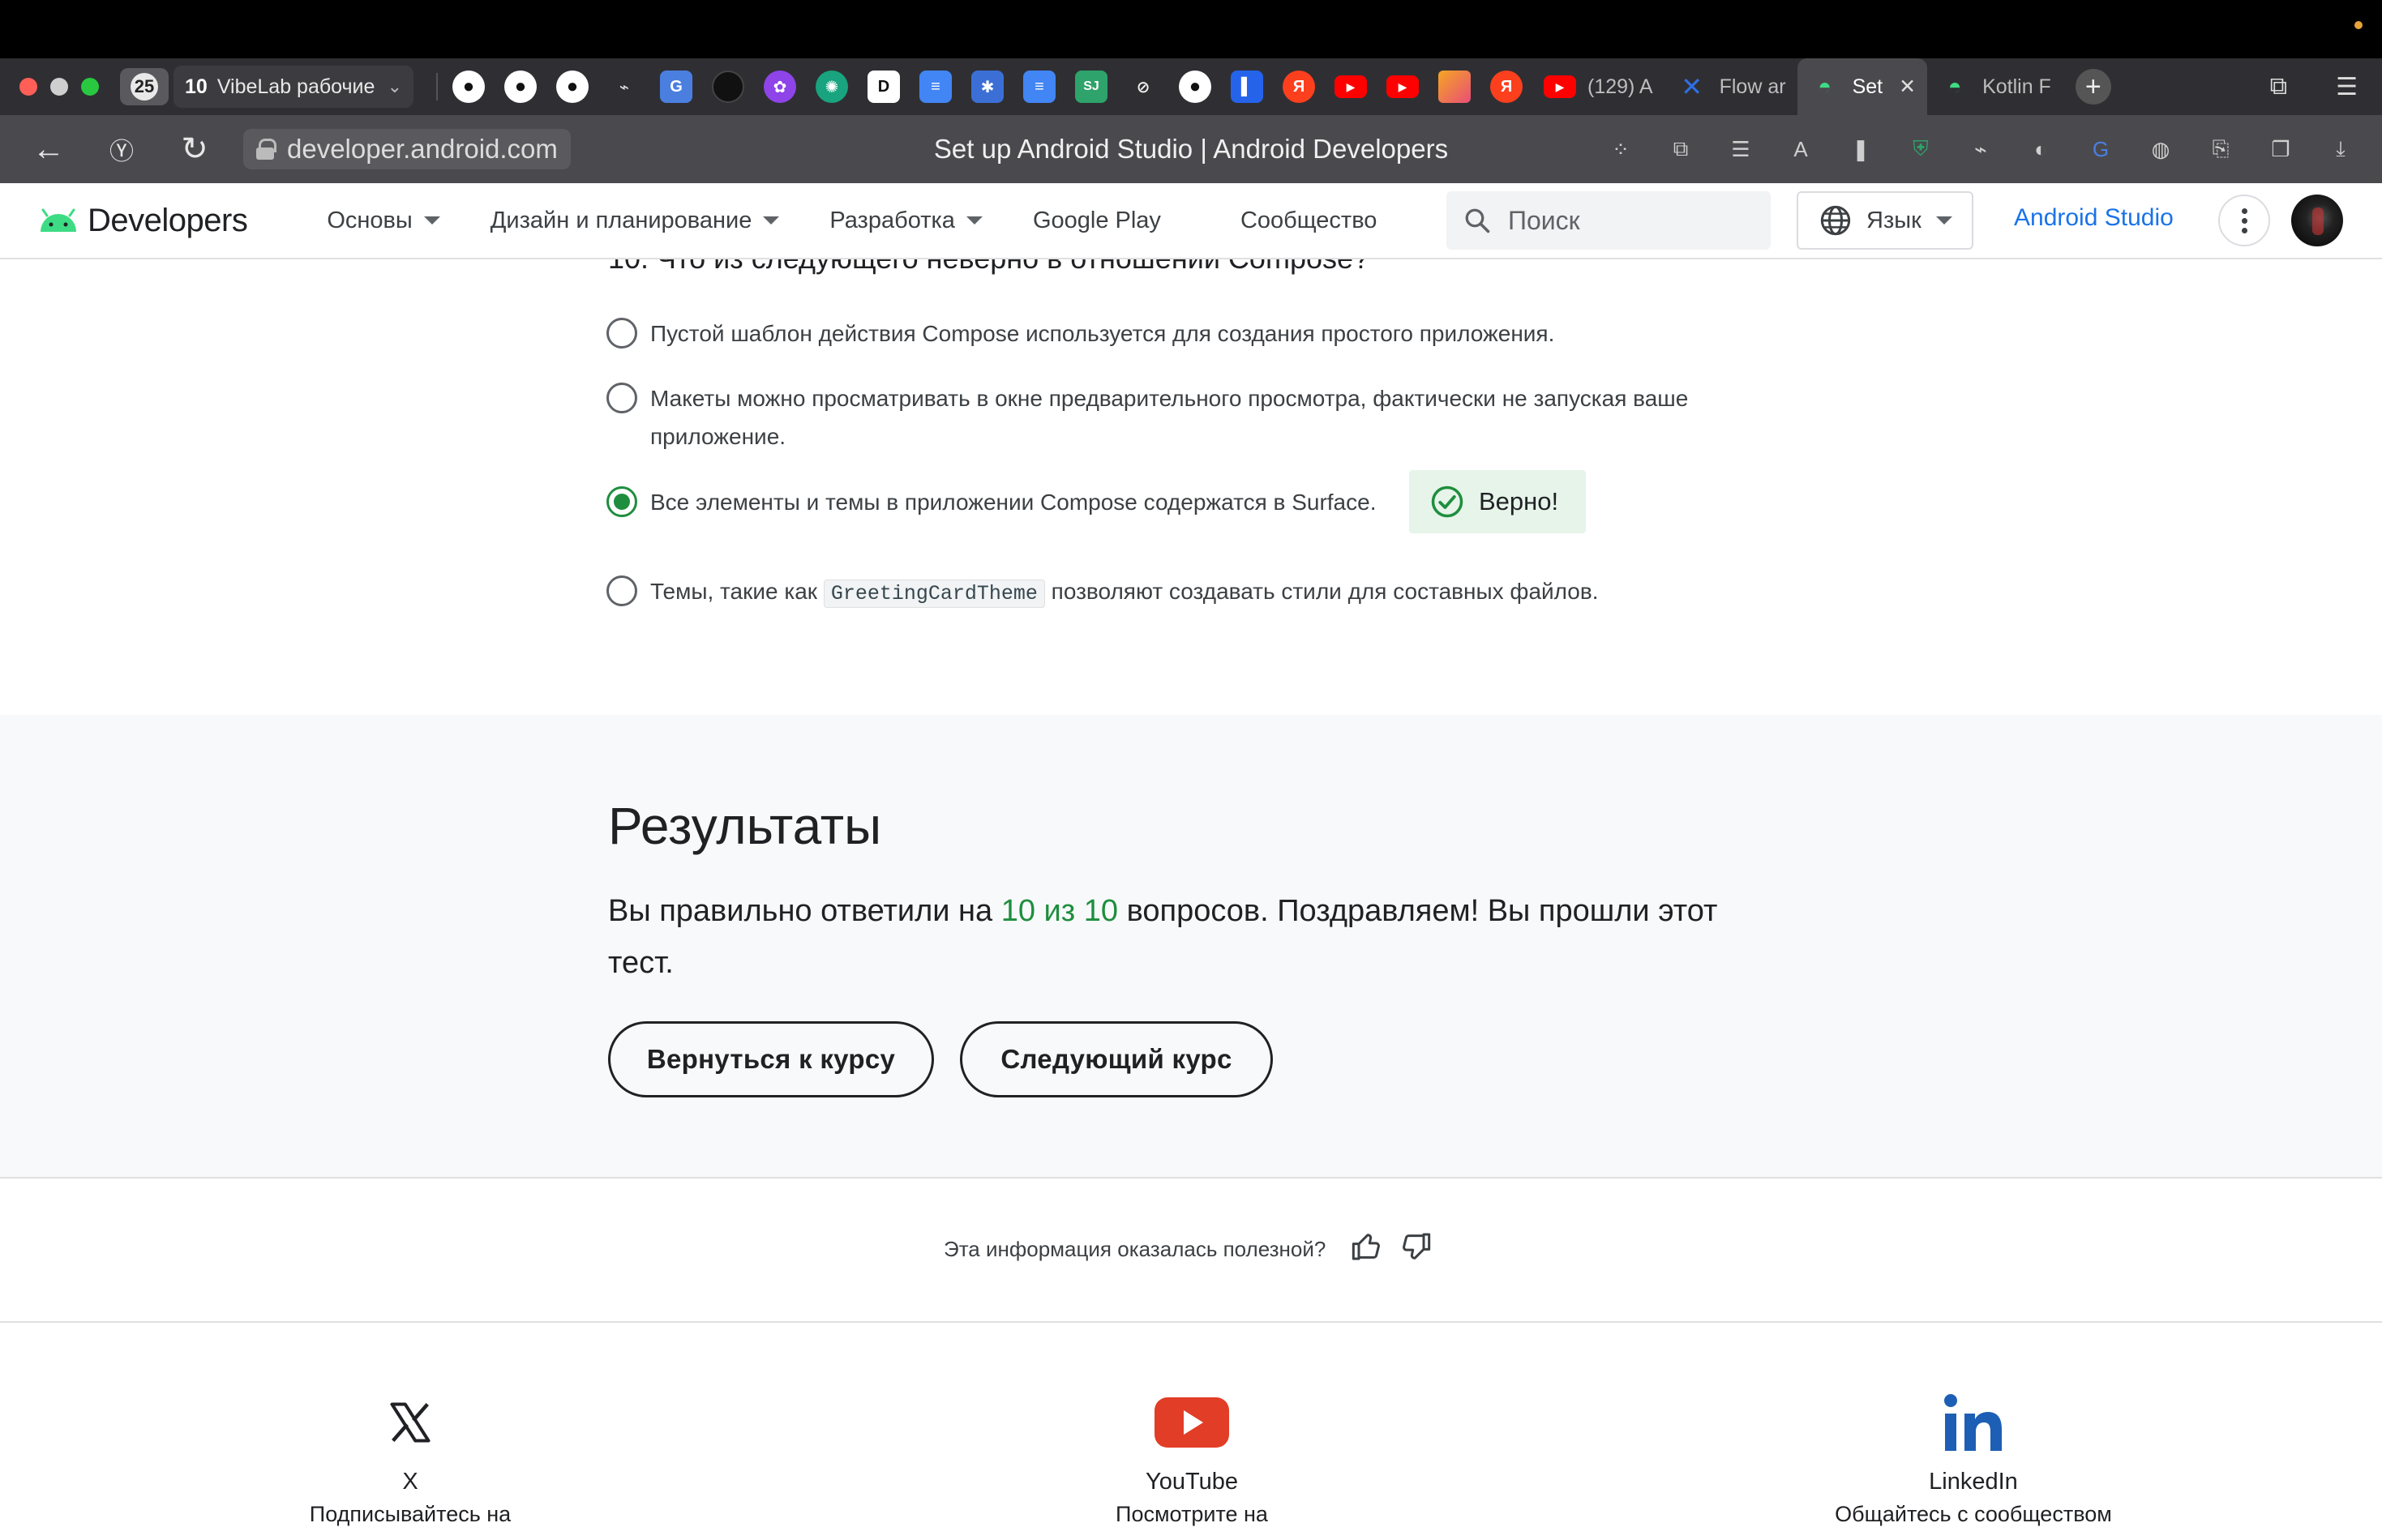 The image size is (2382, 1540). I want to click on results-score: 10 из 10, so click(1059, 911).